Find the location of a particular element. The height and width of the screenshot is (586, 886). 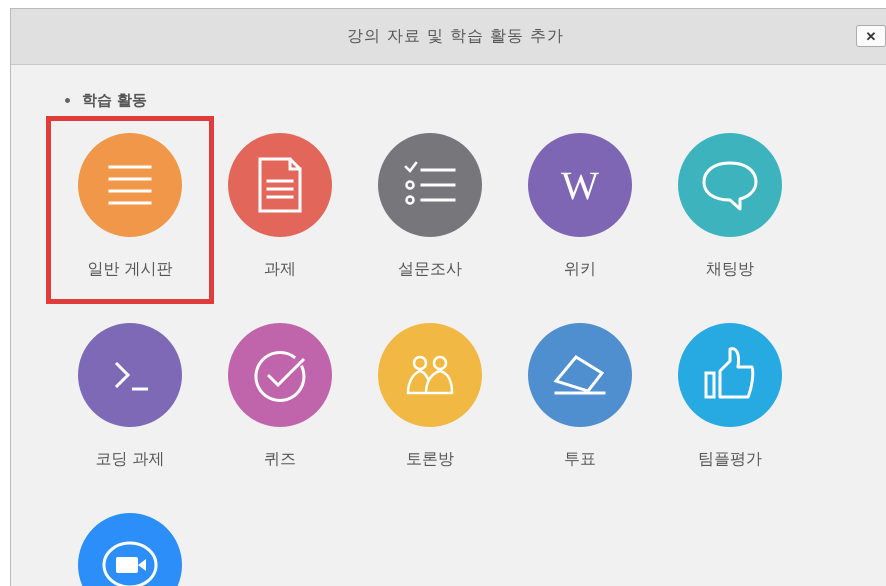

dialog-title: 강의 자료 및 학습 활동 추가 is located at coordinates (455, 36).